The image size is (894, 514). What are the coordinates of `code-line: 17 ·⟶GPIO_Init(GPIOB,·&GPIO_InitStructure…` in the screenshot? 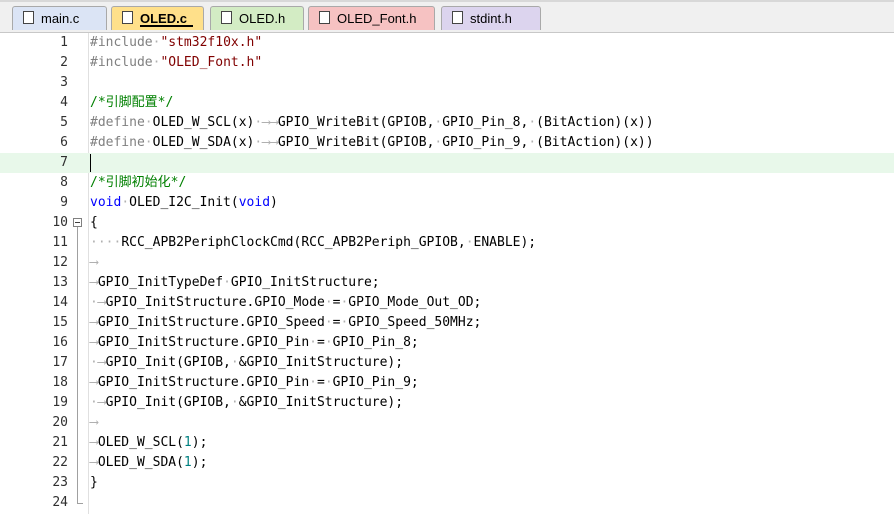 It's located at (447, 363).